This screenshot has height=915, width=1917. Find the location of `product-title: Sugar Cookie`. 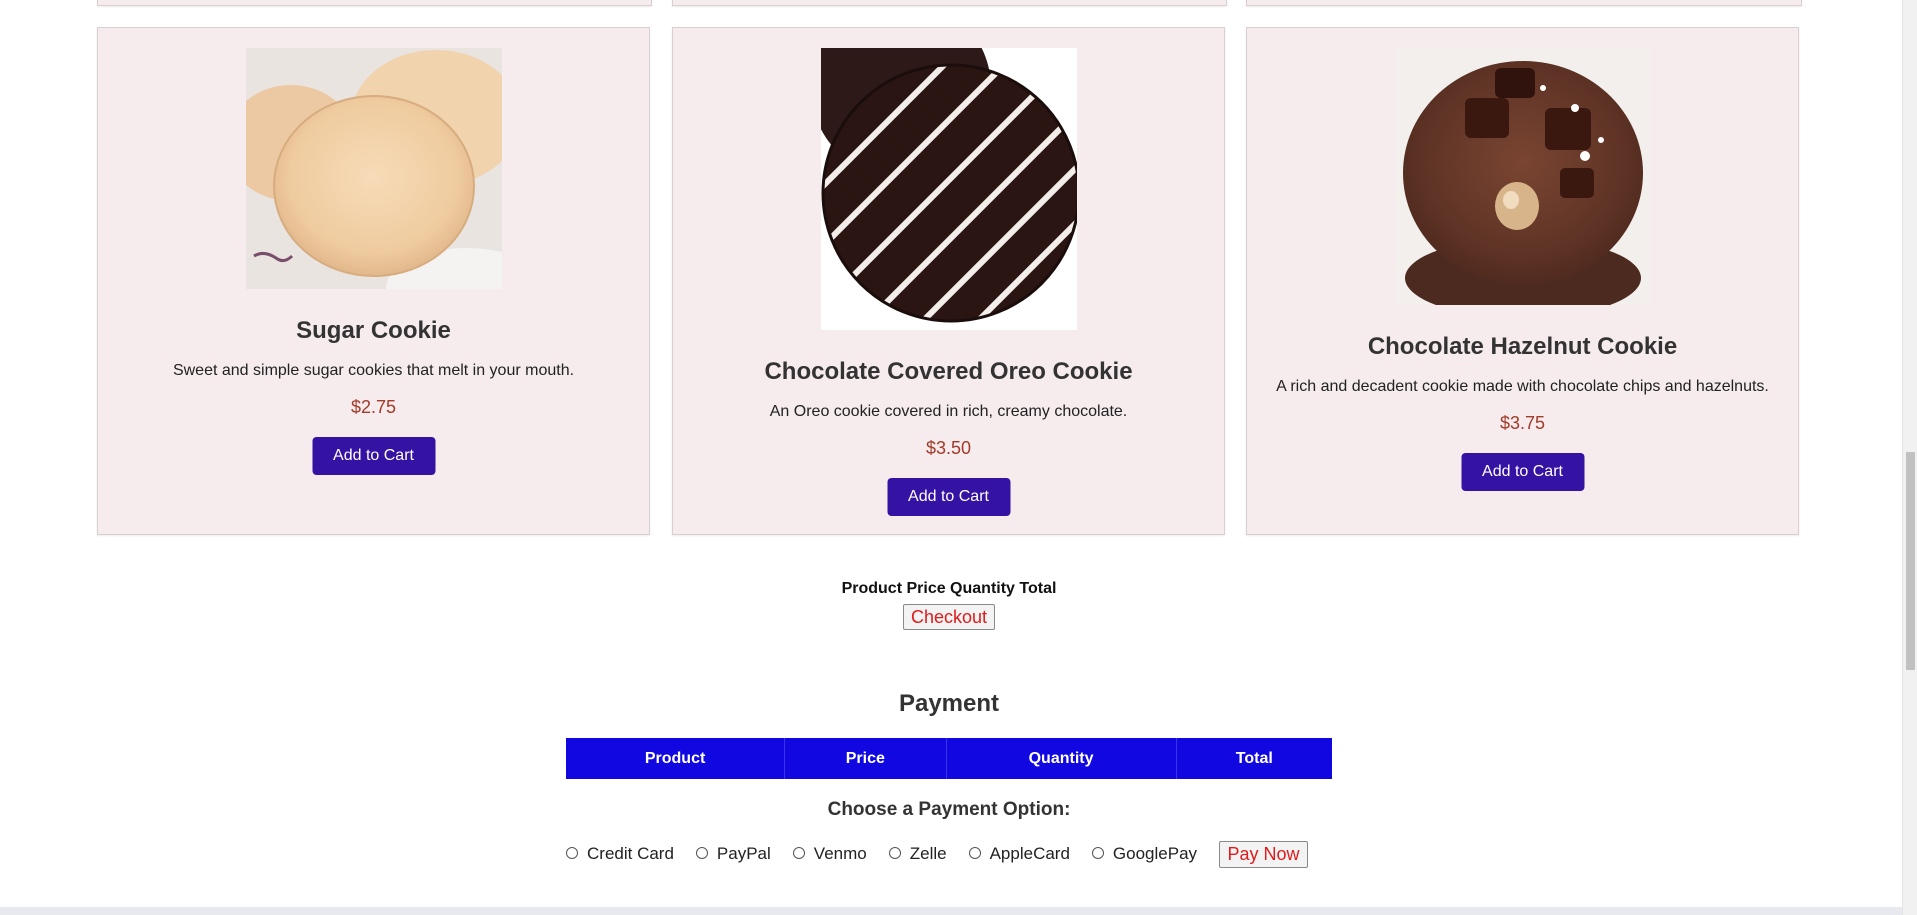

product-title: Sugar Cookie is located at coordinates (373, 330).